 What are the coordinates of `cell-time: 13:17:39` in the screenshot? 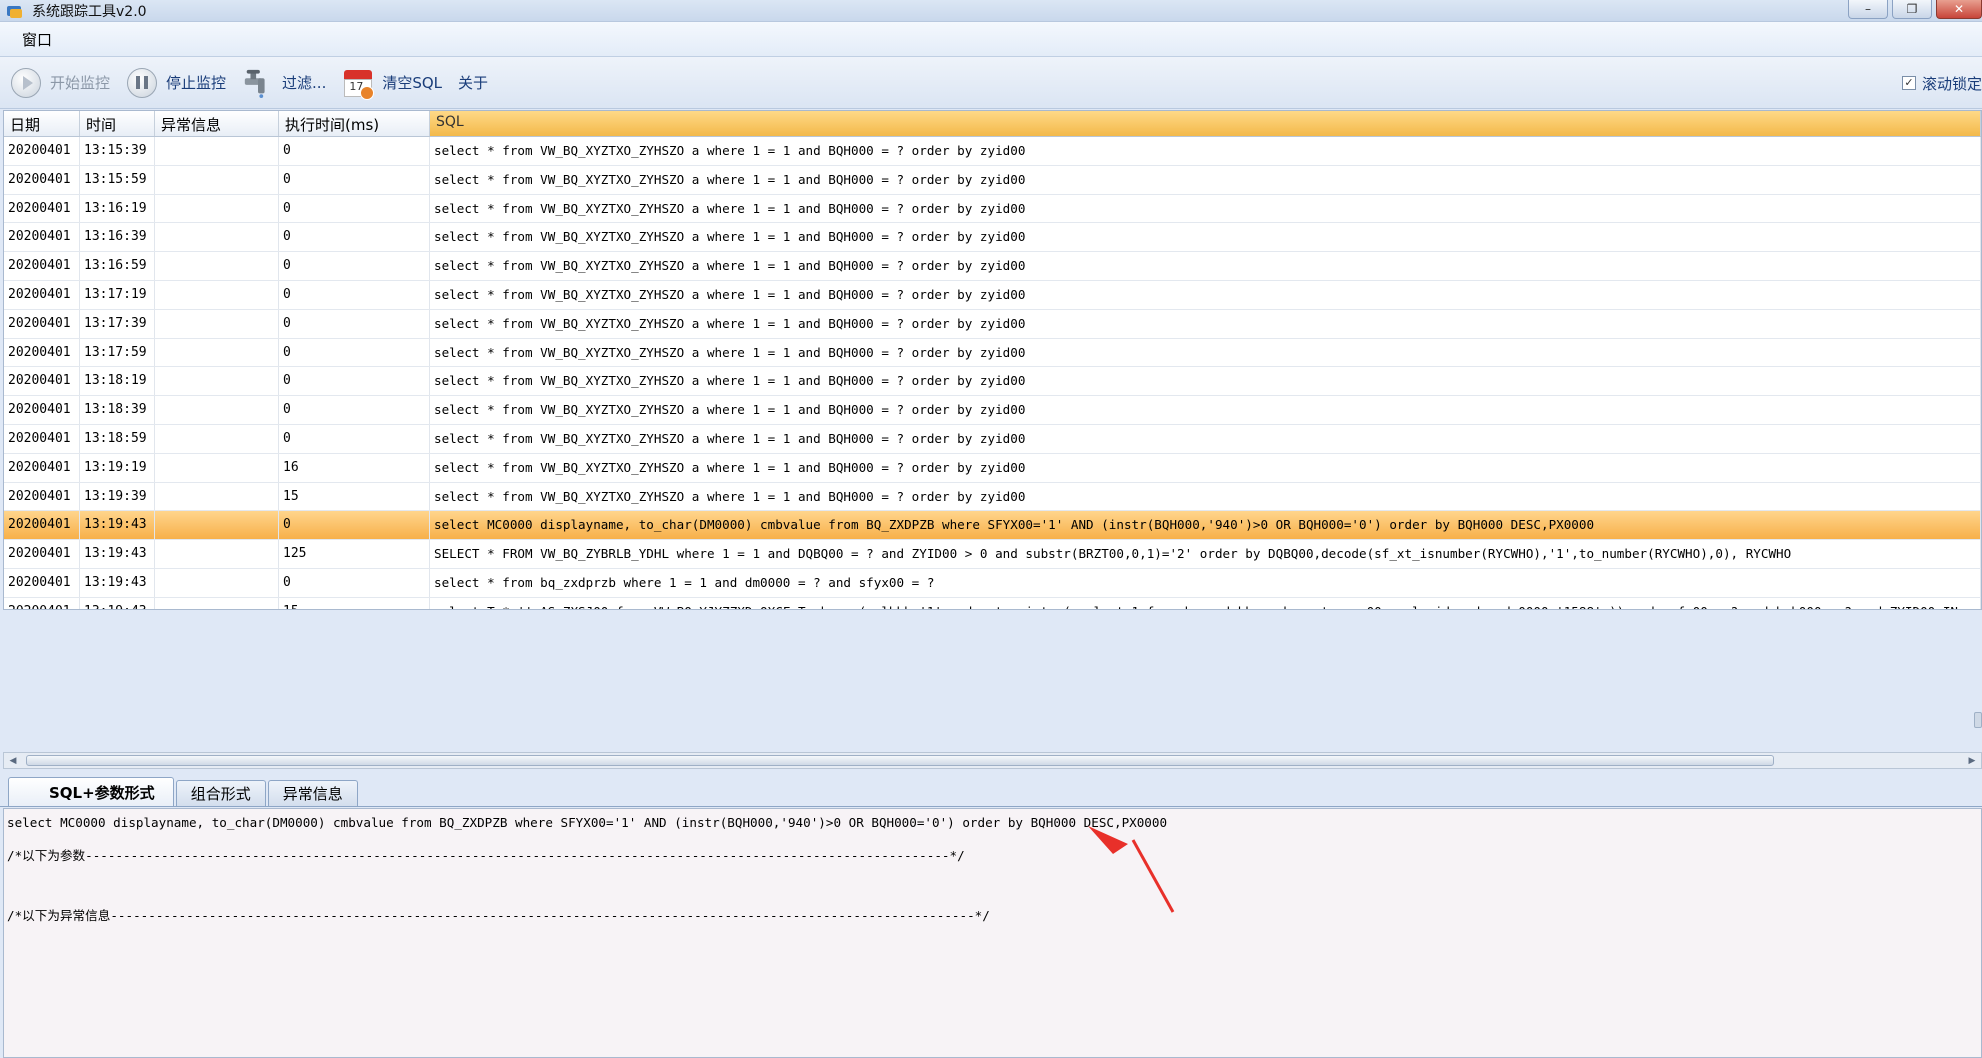 It's located at (117, 323).